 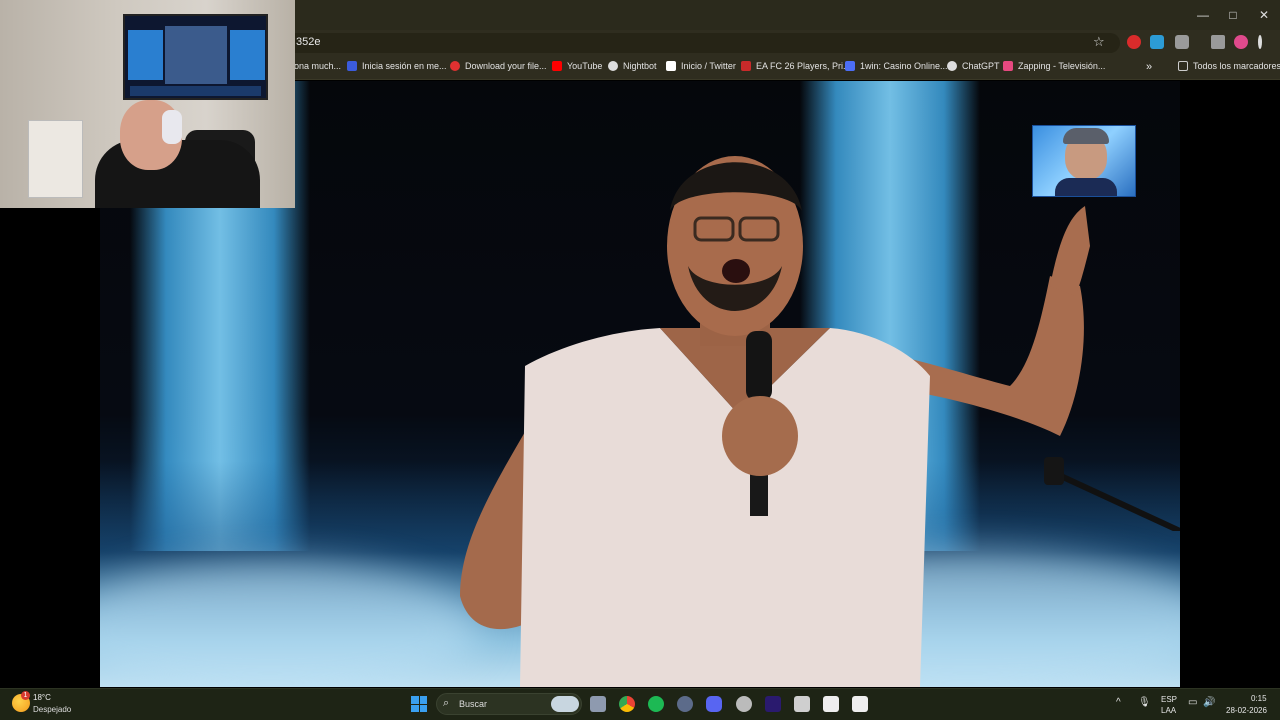 What do you see at coordinates (557, 66) in the screenshot?
I see `youtube-icon` at bounding box center [557, 66].